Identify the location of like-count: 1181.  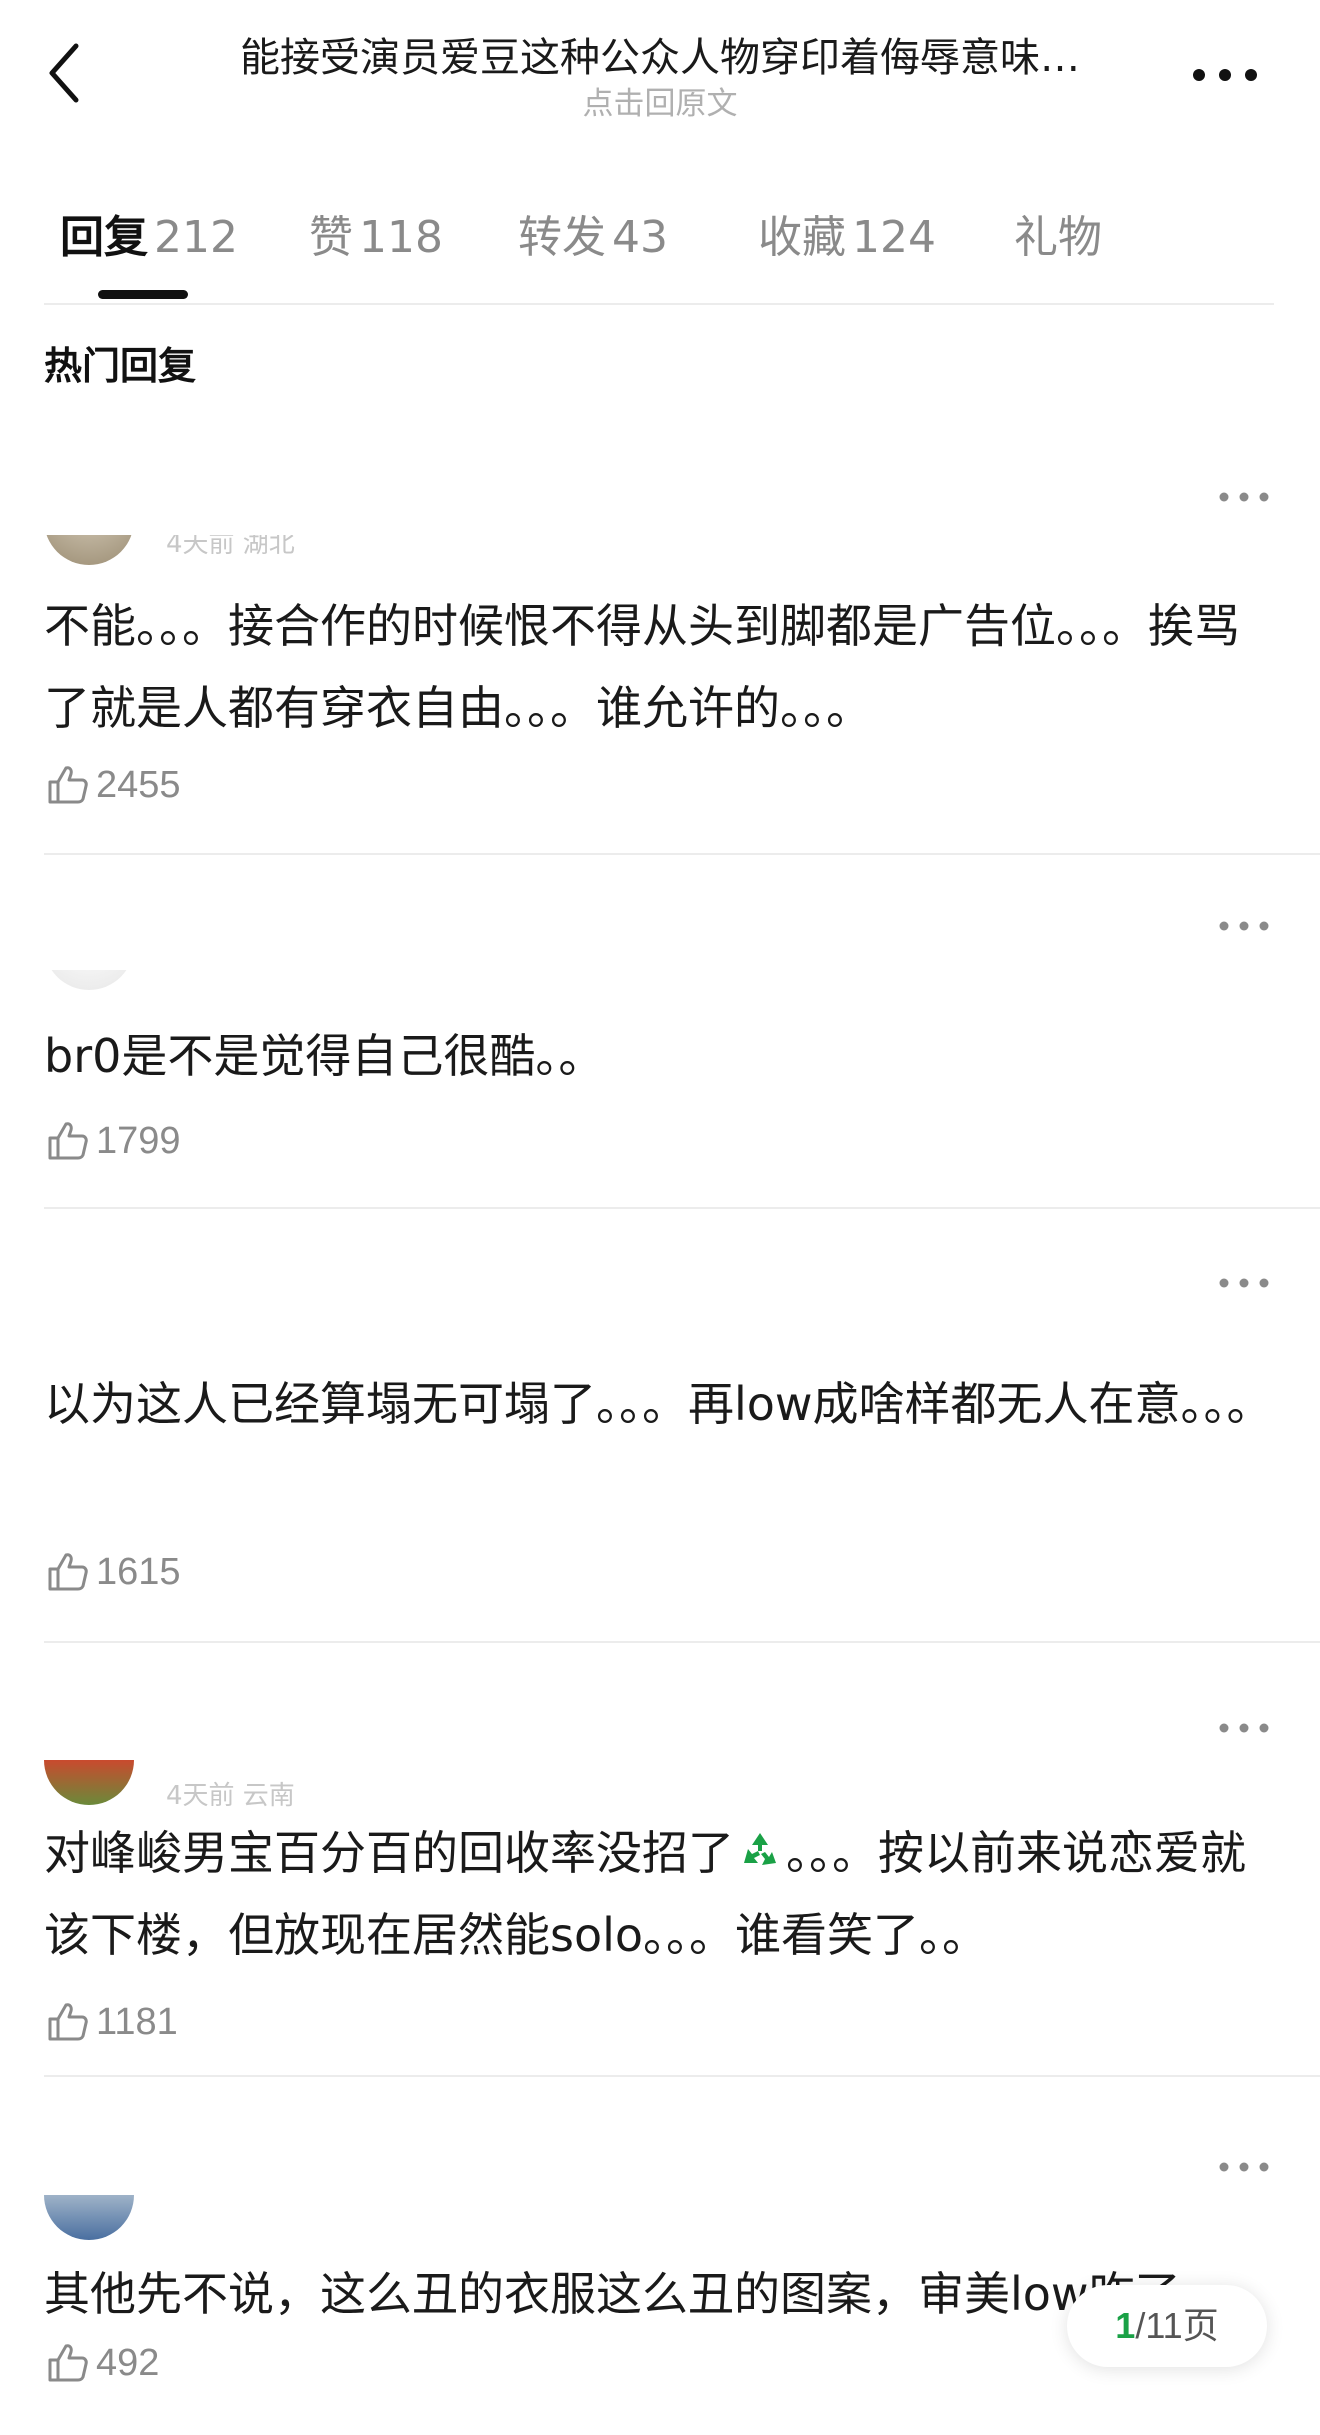
(137, 2021).